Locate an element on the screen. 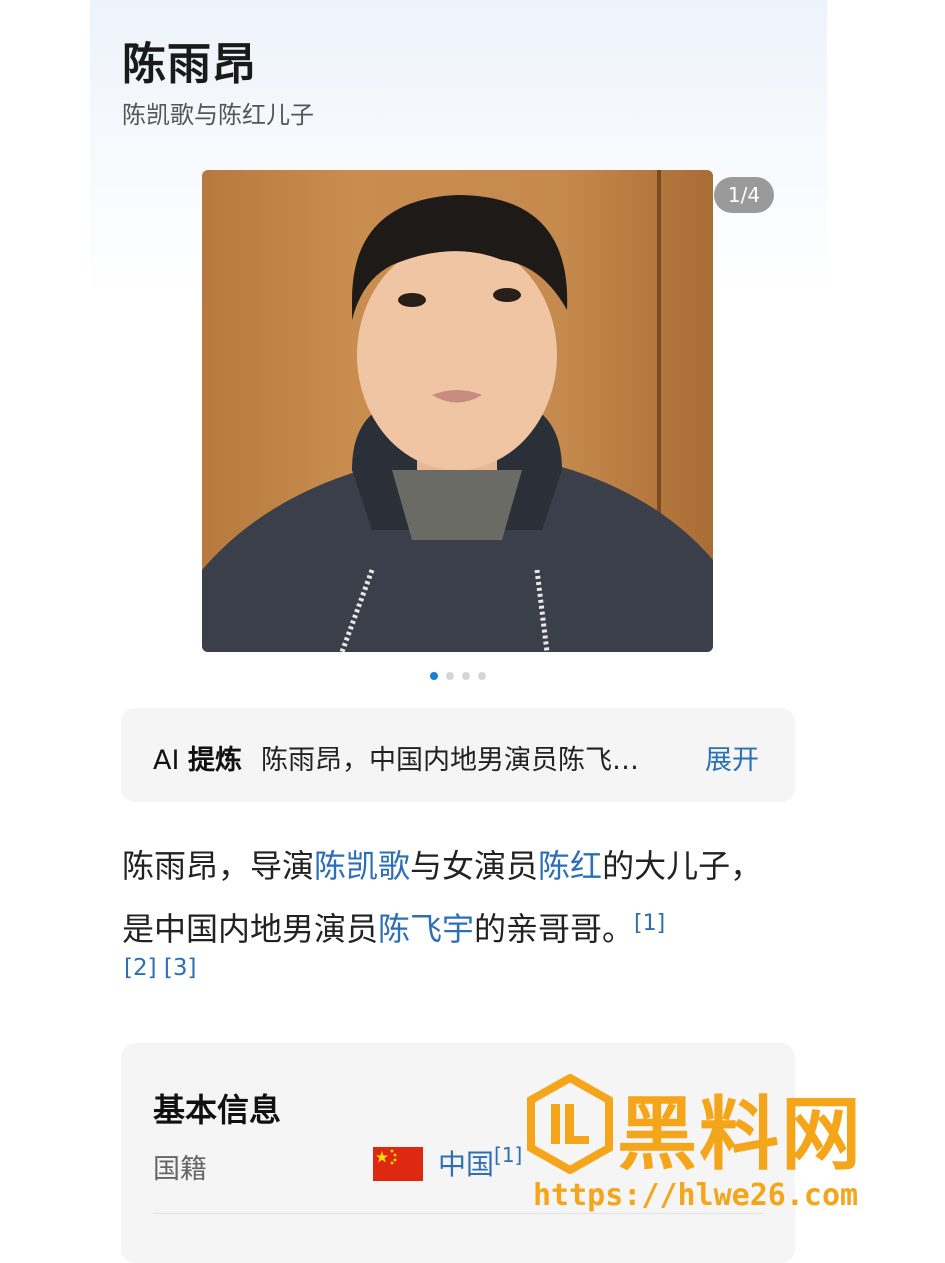 Image resolution: width=945 pixels, height=1263 pixels. left-margin is located at coordinates (45, 623).